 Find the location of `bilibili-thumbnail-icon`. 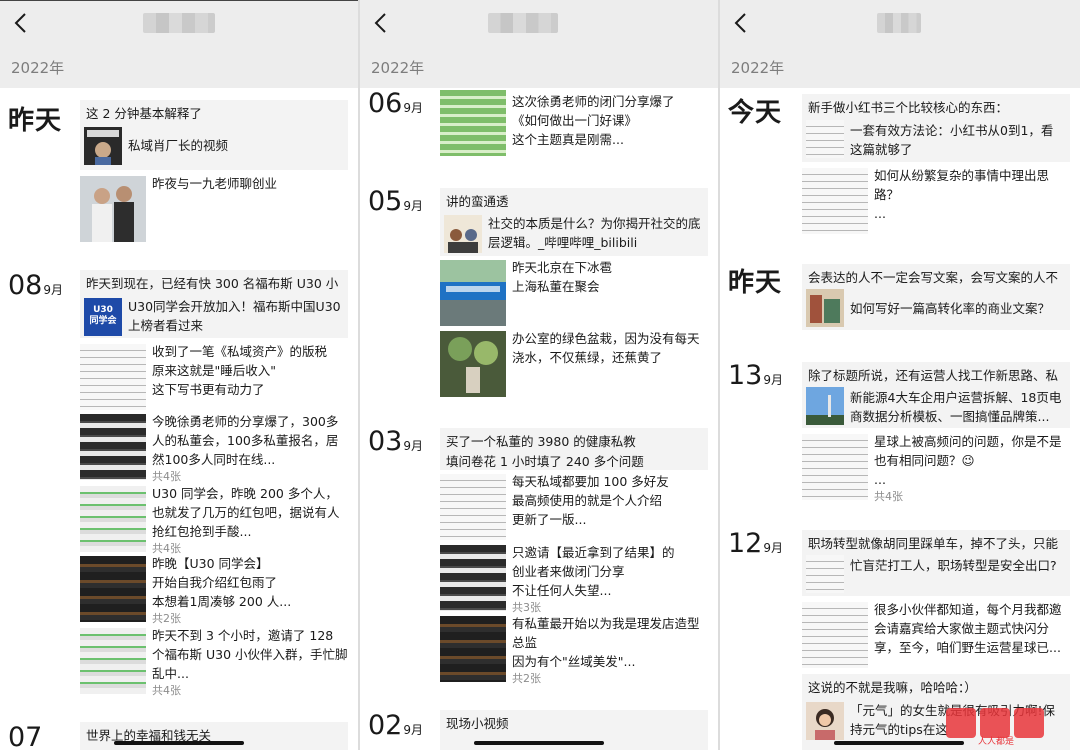

bilibili-thumbnail-icon is located at coordinates (463, 234).